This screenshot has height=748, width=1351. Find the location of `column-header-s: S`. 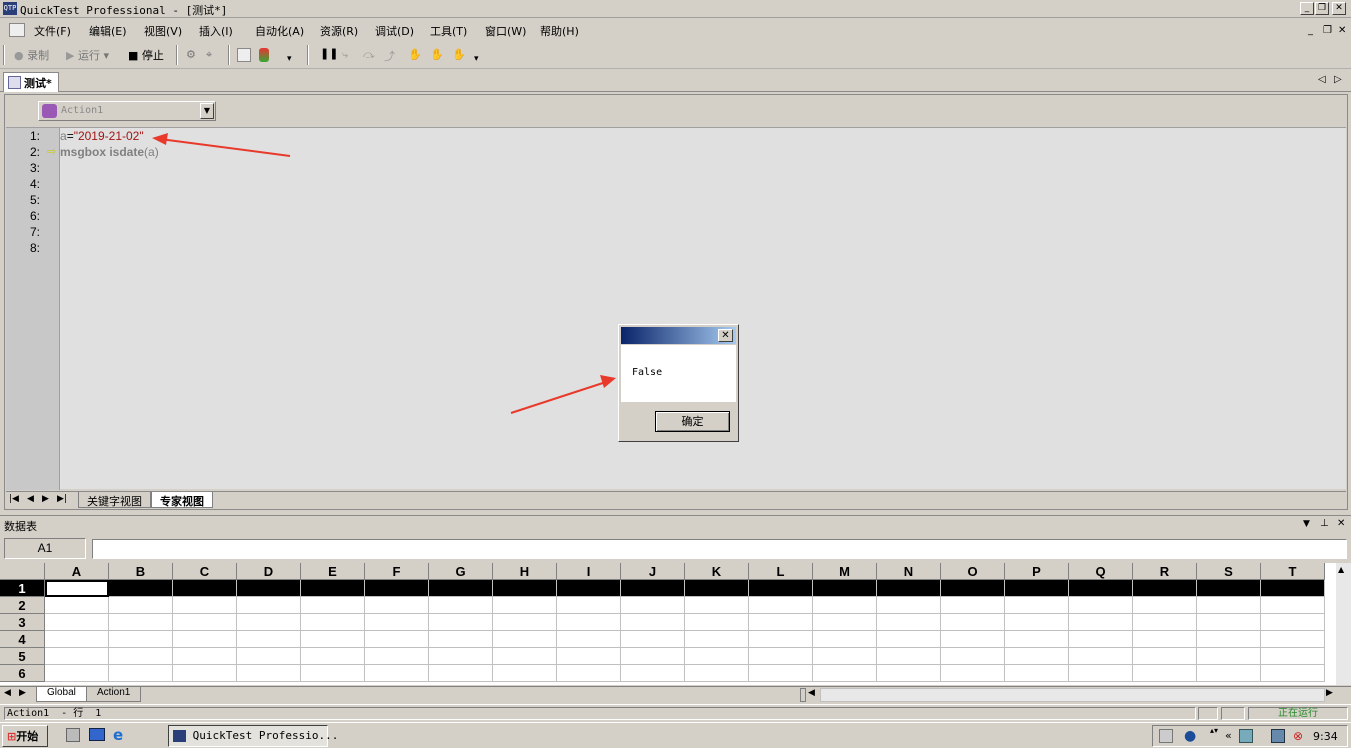

column-header-s: S is located at coordinates (1229, 571).